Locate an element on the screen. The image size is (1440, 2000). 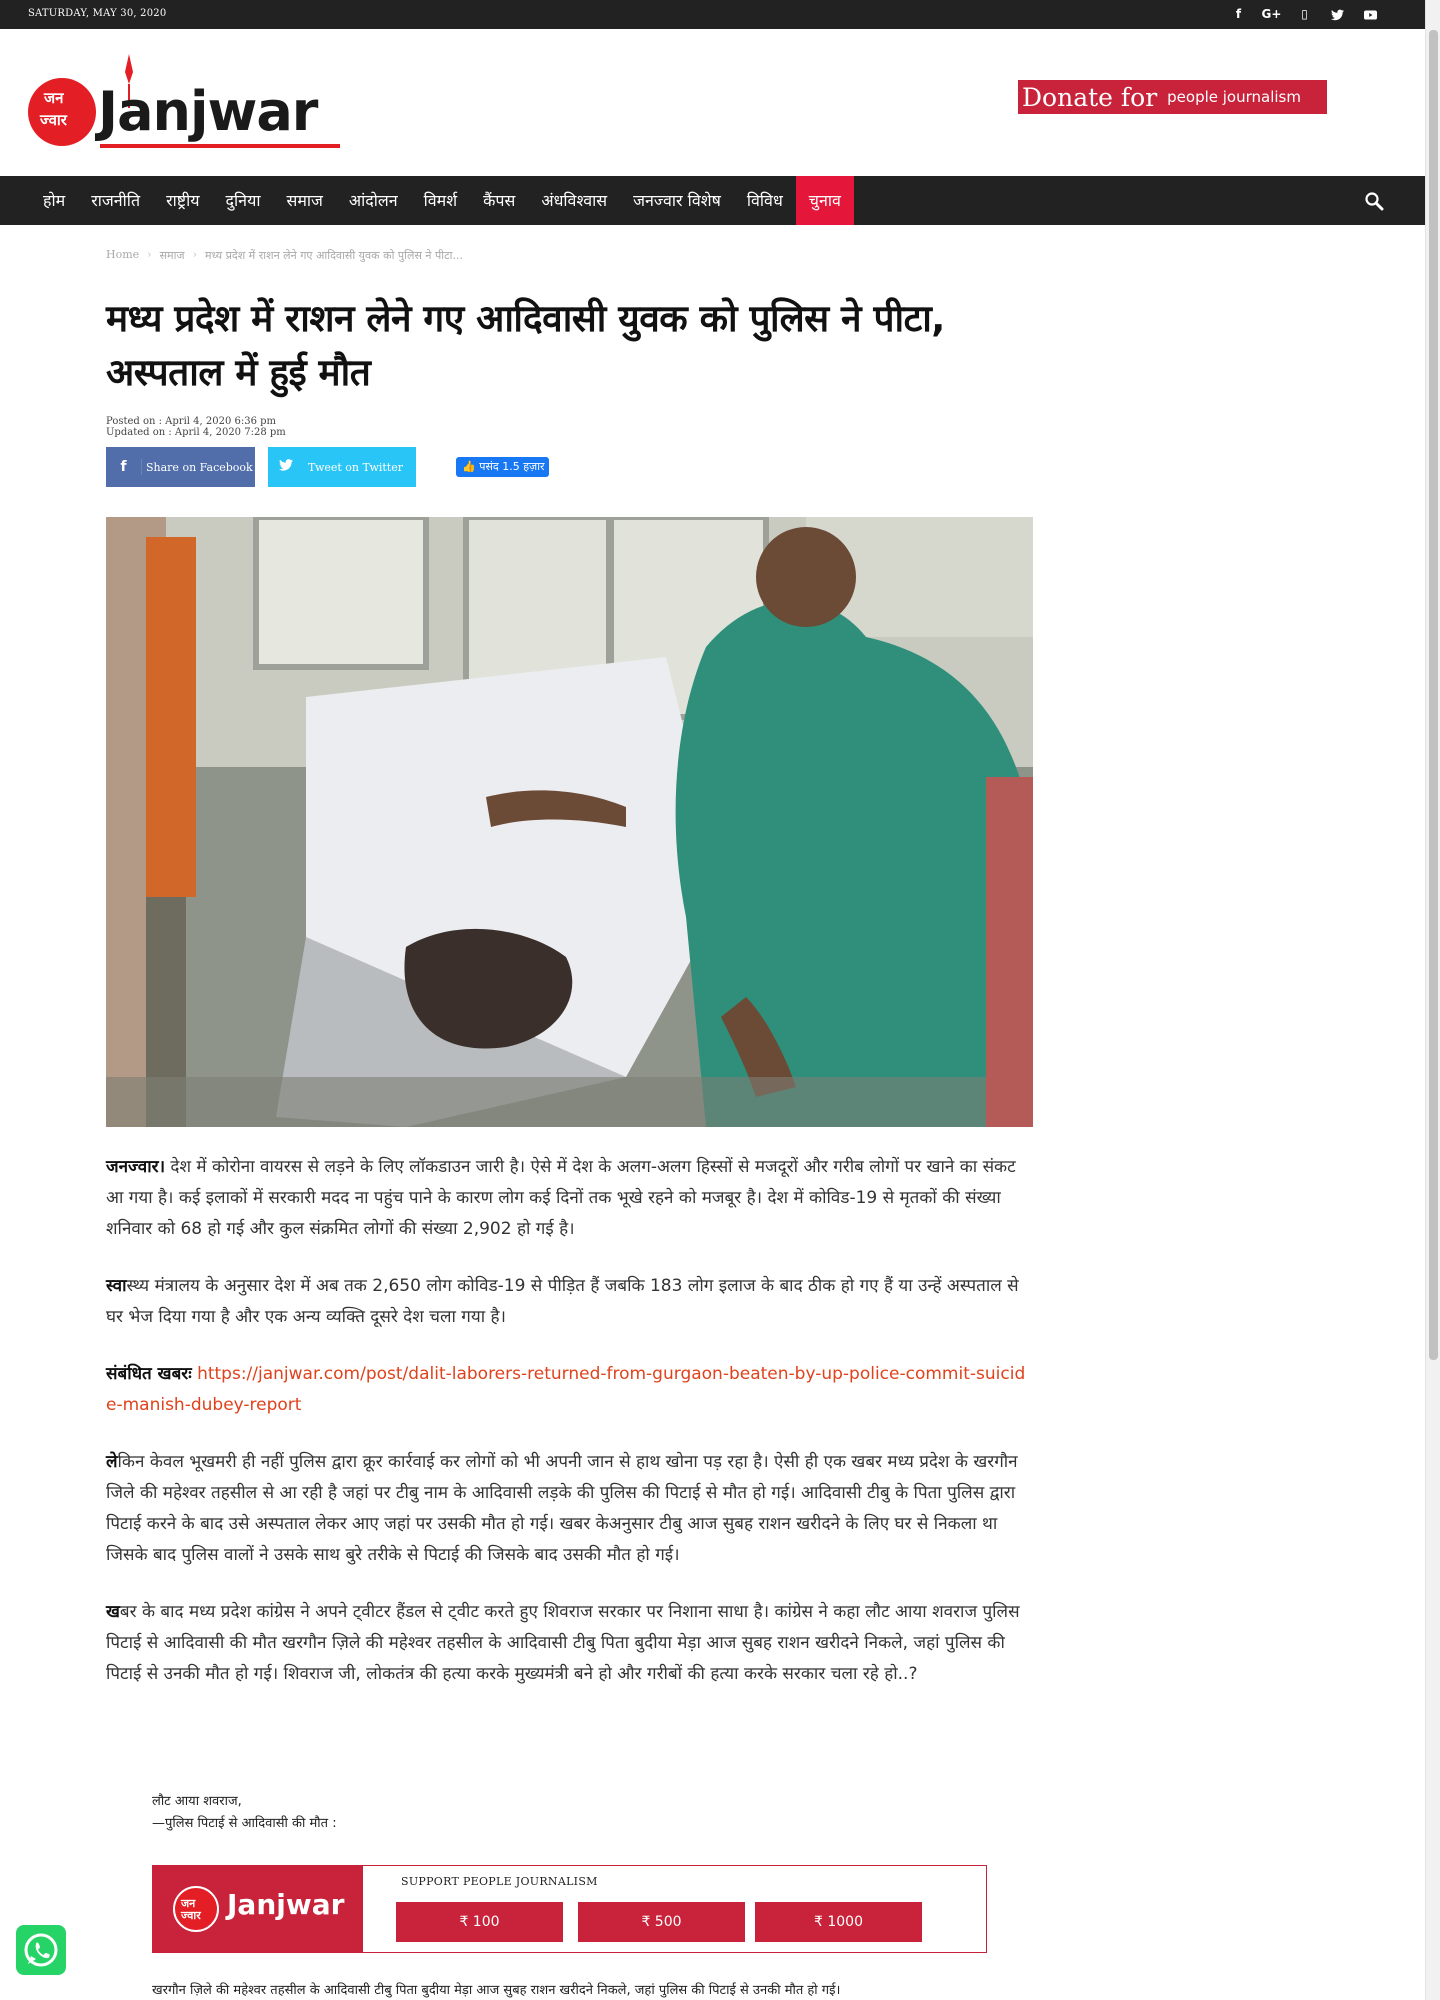
nav-item-elections: चुनाव is located at coordinates (824, 200).